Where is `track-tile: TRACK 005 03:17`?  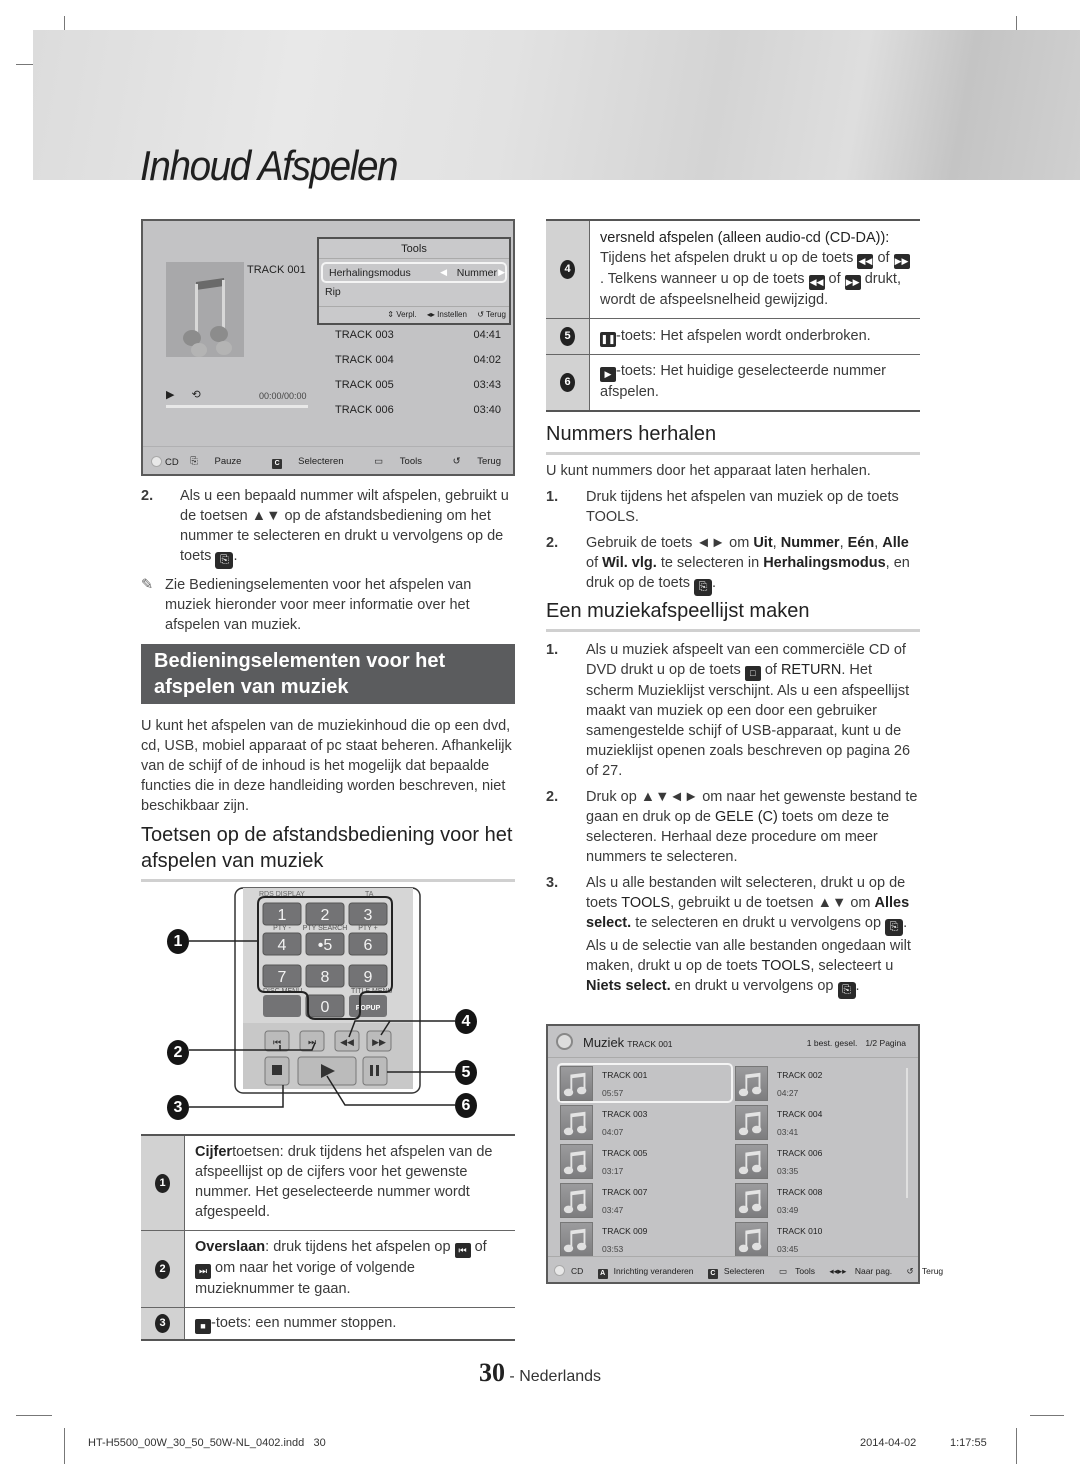 track-tile: TRACK 005 03:17 is located at coordinates (645, 1162).